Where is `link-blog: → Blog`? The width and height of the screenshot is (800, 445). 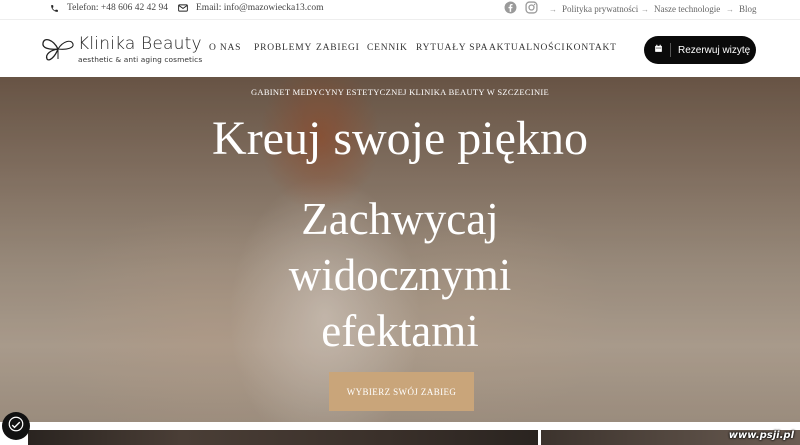 link-blog: → Blog is located at coordinates (741, 9).